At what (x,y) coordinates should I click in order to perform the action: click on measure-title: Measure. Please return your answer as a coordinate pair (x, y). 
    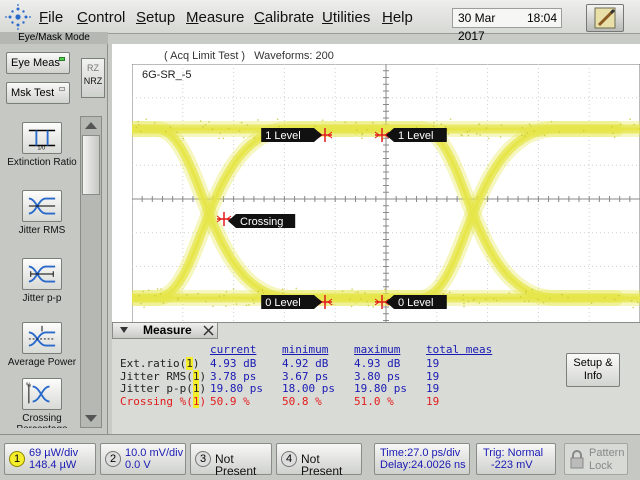
    Looking at the image, I should click on (167, 330).